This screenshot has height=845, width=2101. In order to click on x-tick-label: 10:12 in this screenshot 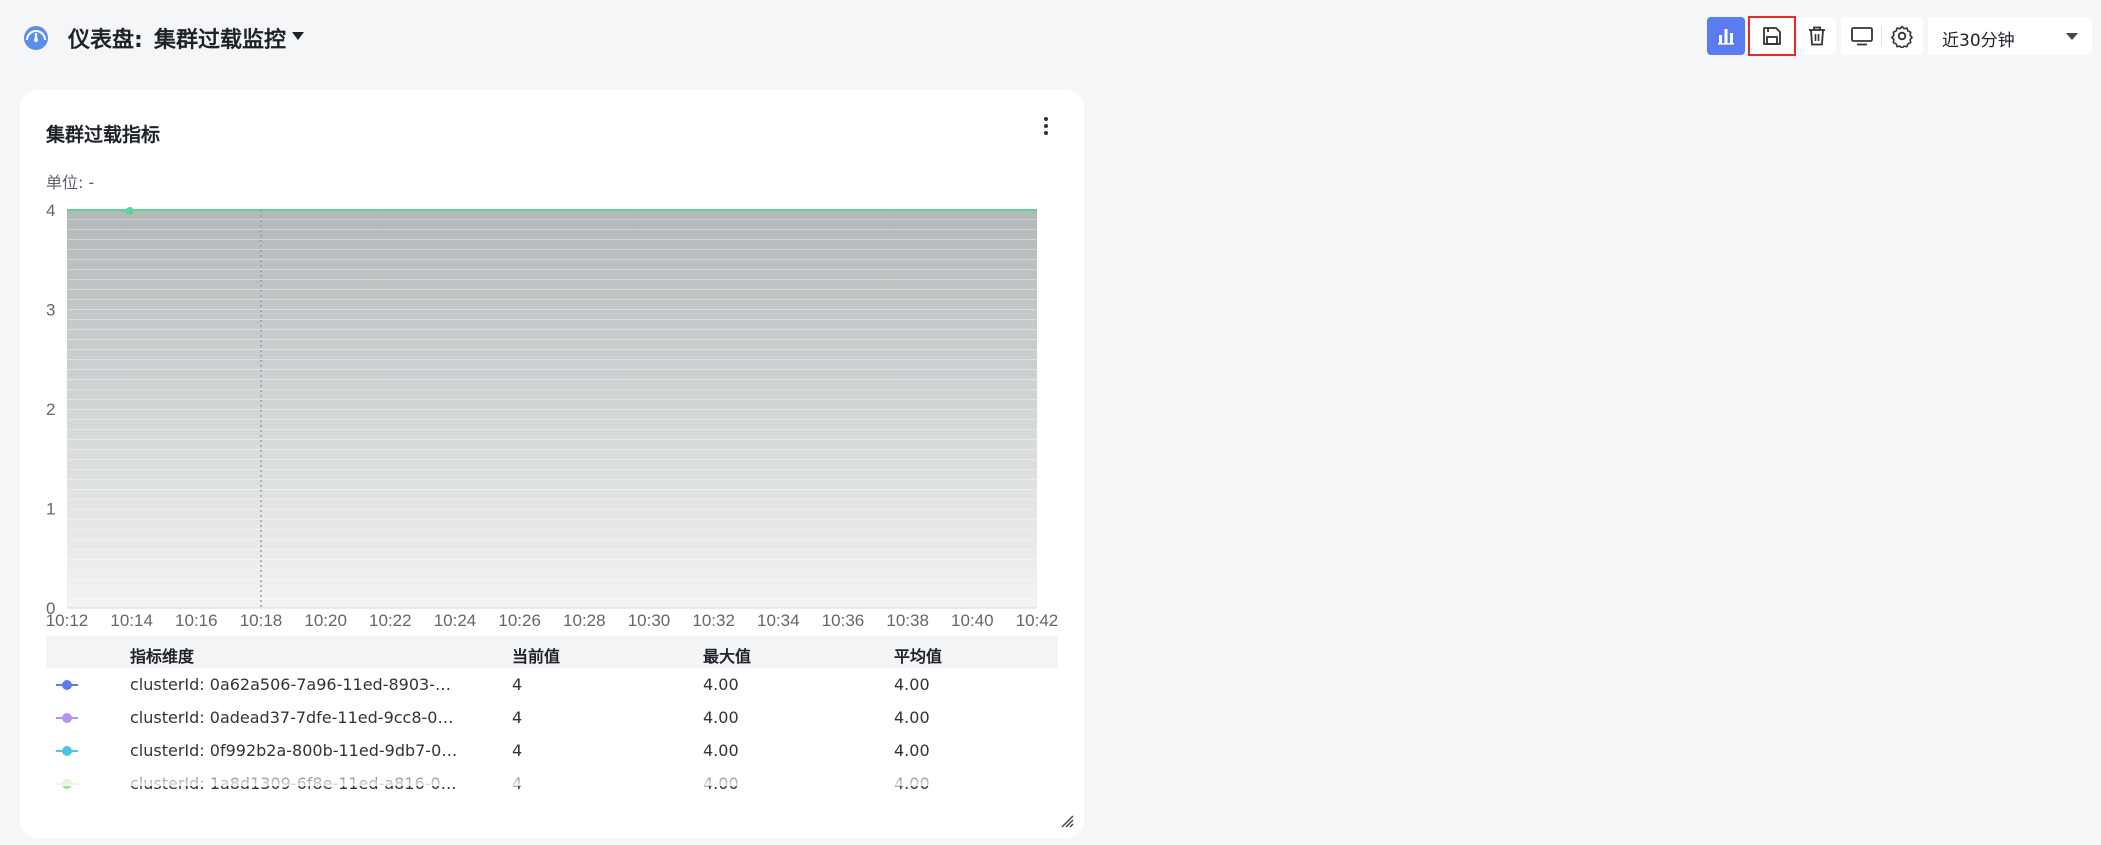, I will do `click(67, 620)`.